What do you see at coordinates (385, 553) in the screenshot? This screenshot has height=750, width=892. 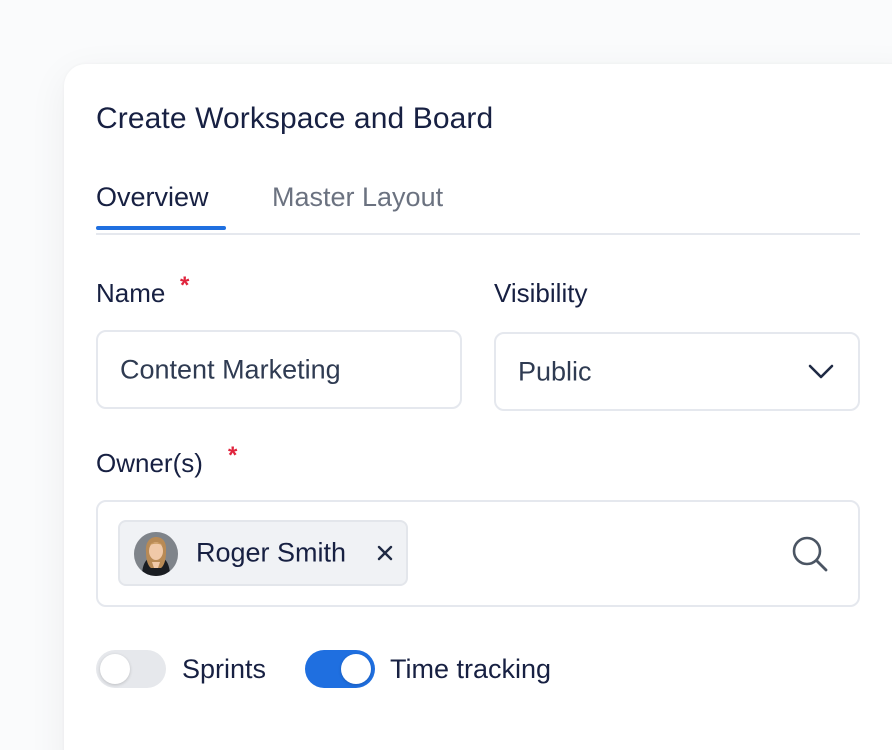 I see `close-icon` at bounding box center [385, 553].